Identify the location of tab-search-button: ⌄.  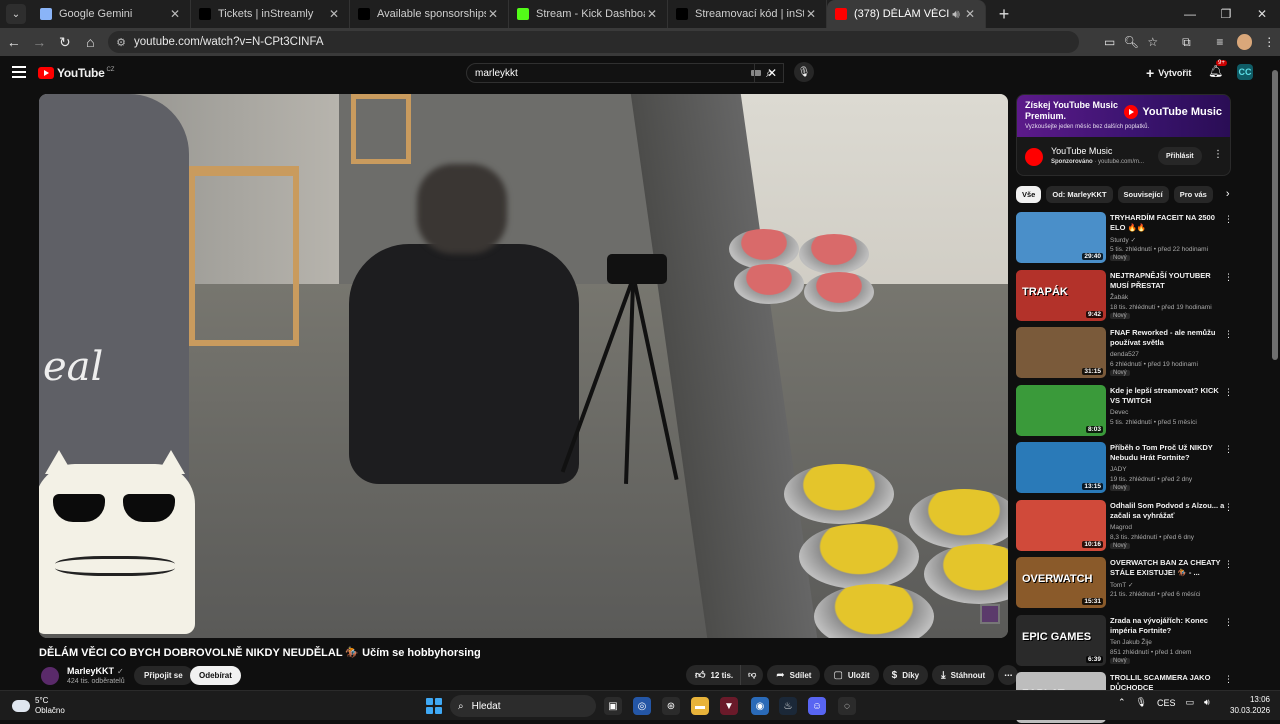
(16, 14).